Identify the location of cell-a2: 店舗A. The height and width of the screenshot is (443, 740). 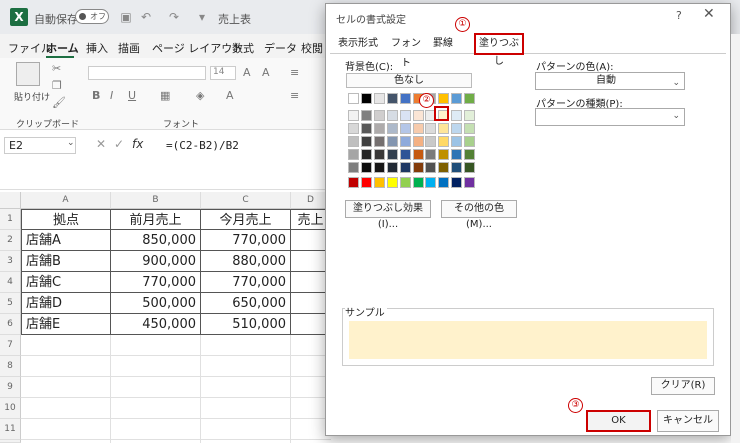
(66, 240).